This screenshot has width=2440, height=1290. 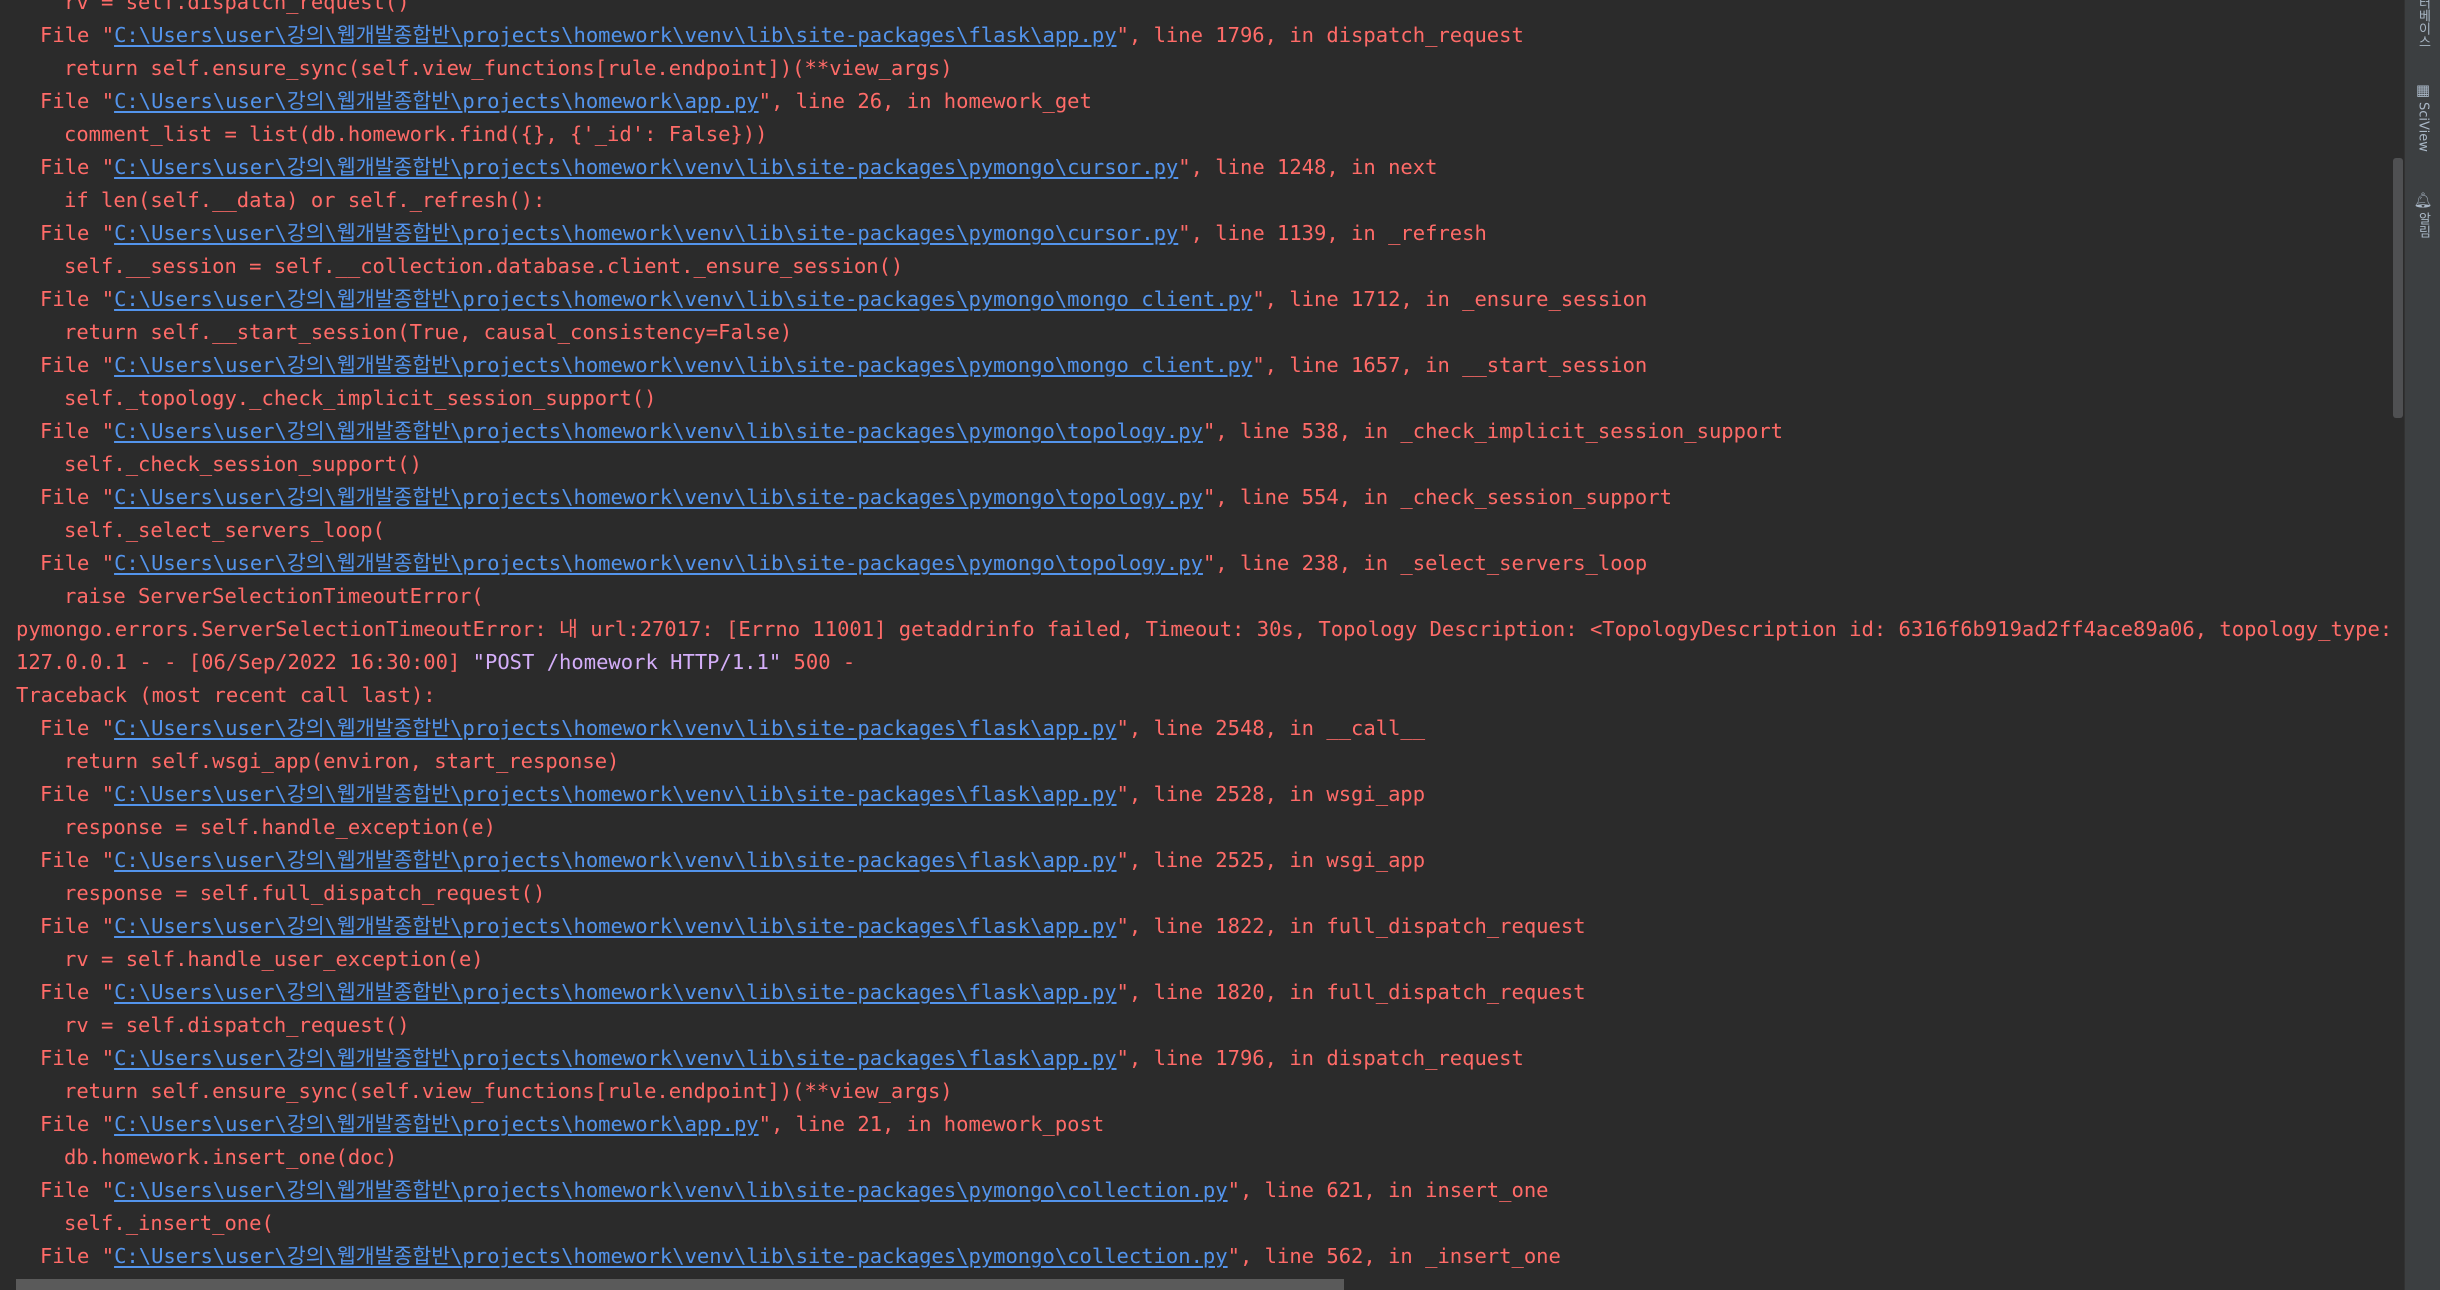 I want to click on traceback-code-line: response = self.handle_exception(e), so click(x=280, y=827).